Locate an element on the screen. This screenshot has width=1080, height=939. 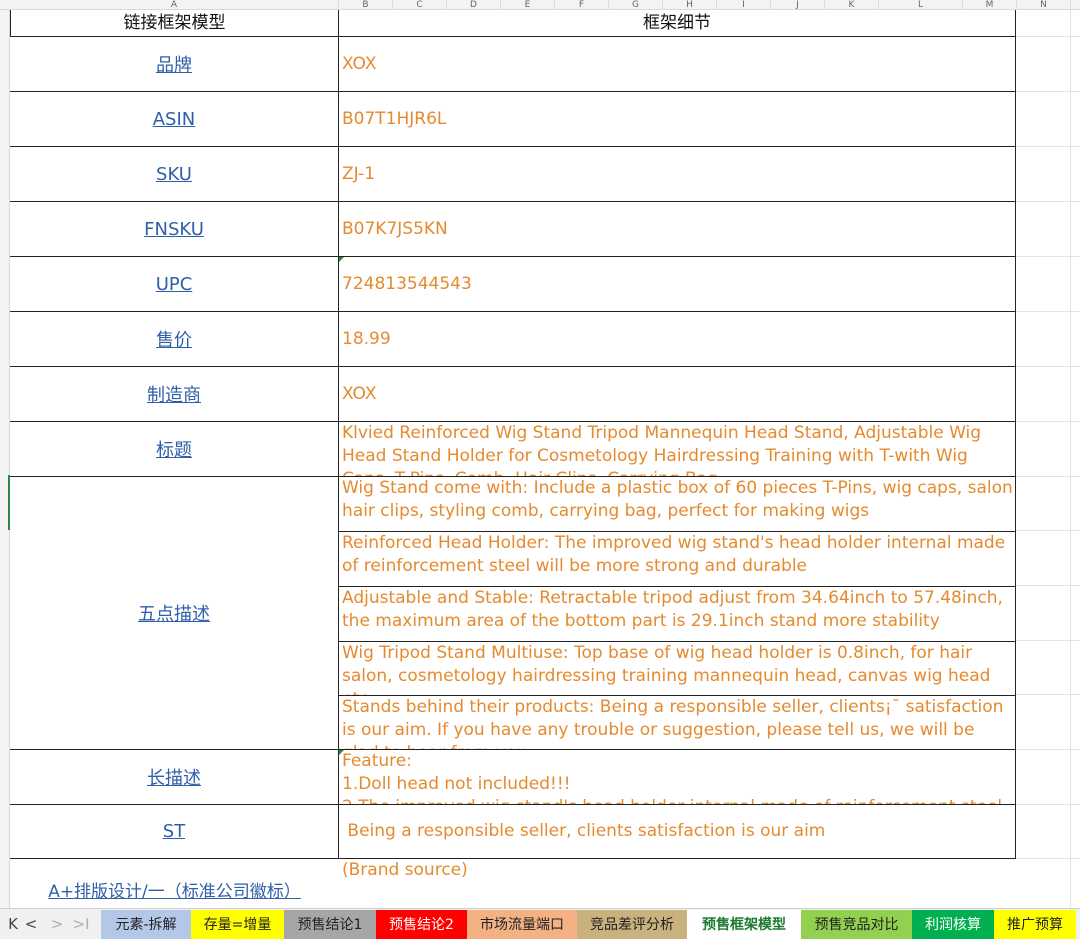
upc-value-text: 724813544543 is located at coordinates (407, 283).